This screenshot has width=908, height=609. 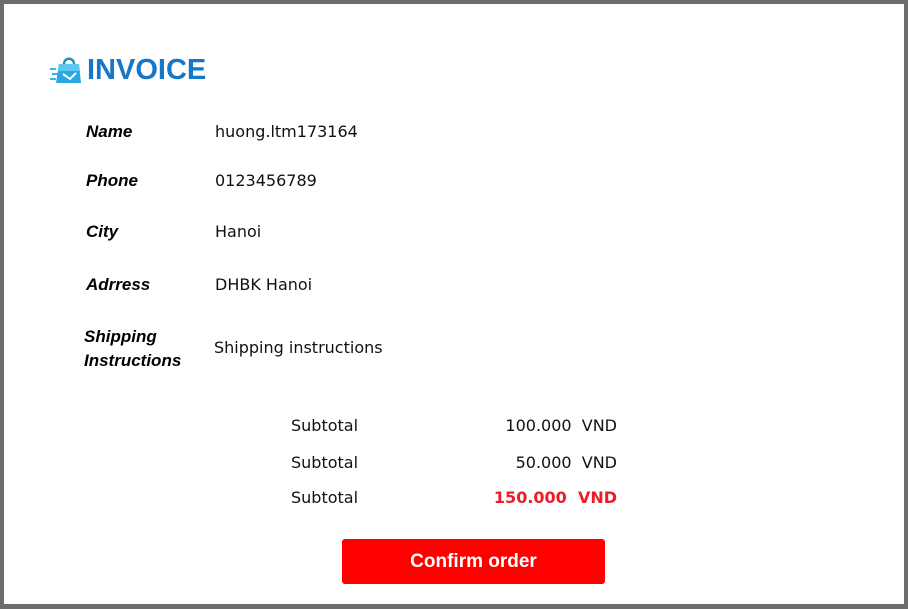 What do you see at coordinates (112, 180) in the screenshot?
I see `phone-label: Phone` at bounding box center [112, 180].